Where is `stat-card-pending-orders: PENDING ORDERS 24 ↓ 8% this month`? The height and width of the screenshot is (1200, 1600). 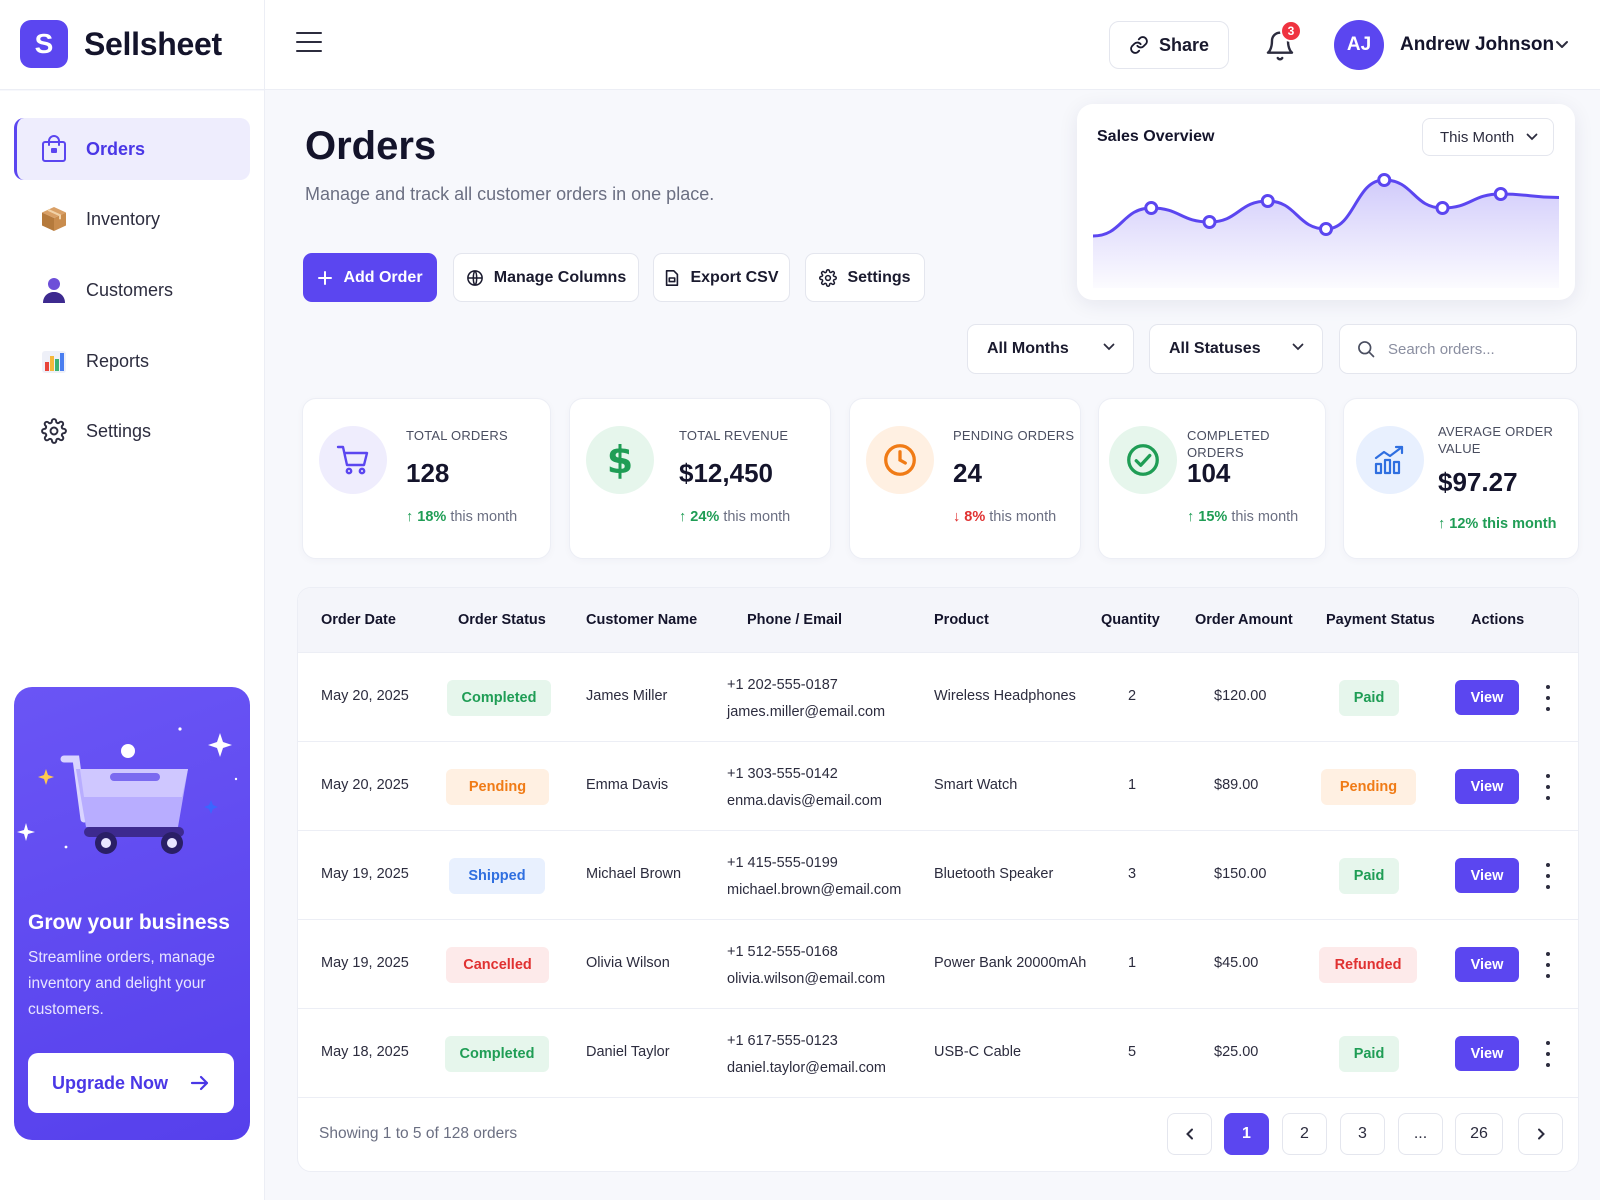 stat-card-pending-orders: PENDING ORDERS 24 ↓ 8% this month is located at coordinates (965, 478).